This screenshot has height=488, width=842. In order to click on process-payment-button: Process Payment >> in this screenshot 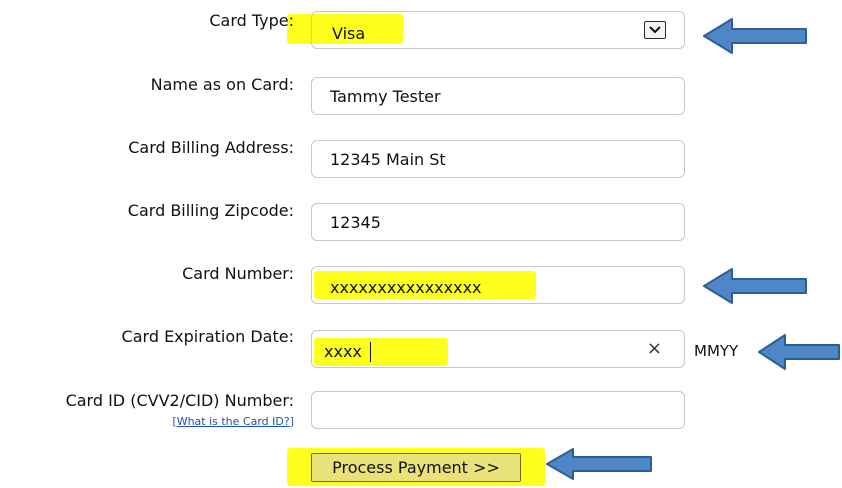, I will do `click(416, 467)`.